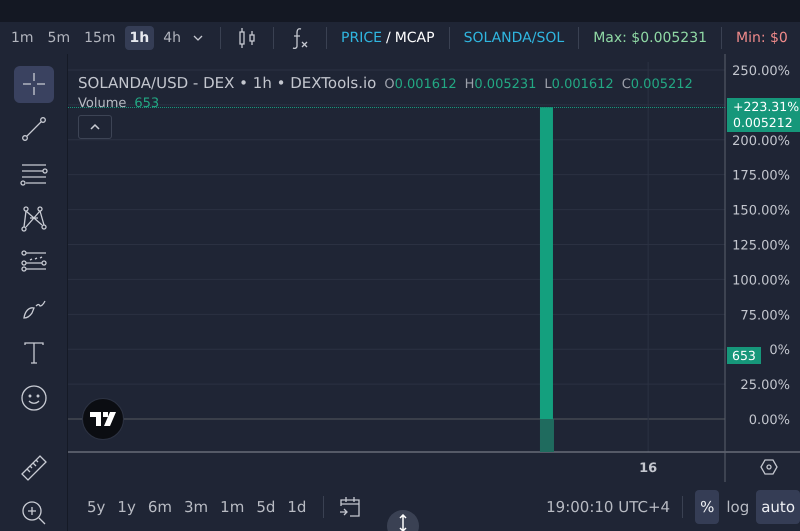 This screenshot has height=531, width=800. Describe the element at coordinates (22, 38) in the screenshot. I see `timeframe-tab: 1m` at that location.